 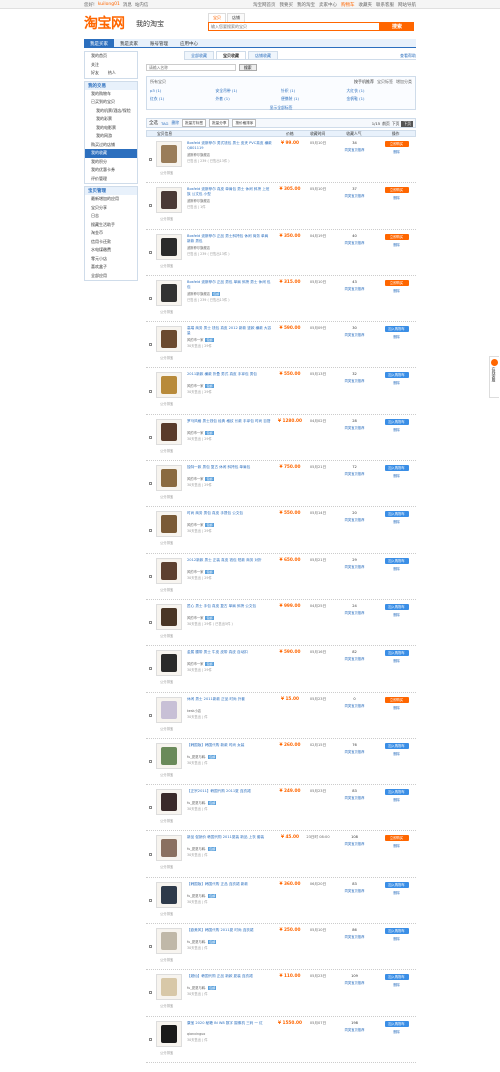 What do you see at coordinates (494, 377) in the screenshot?
I see `online-service-tab: 在线客服` at bounding box center [494, 377].